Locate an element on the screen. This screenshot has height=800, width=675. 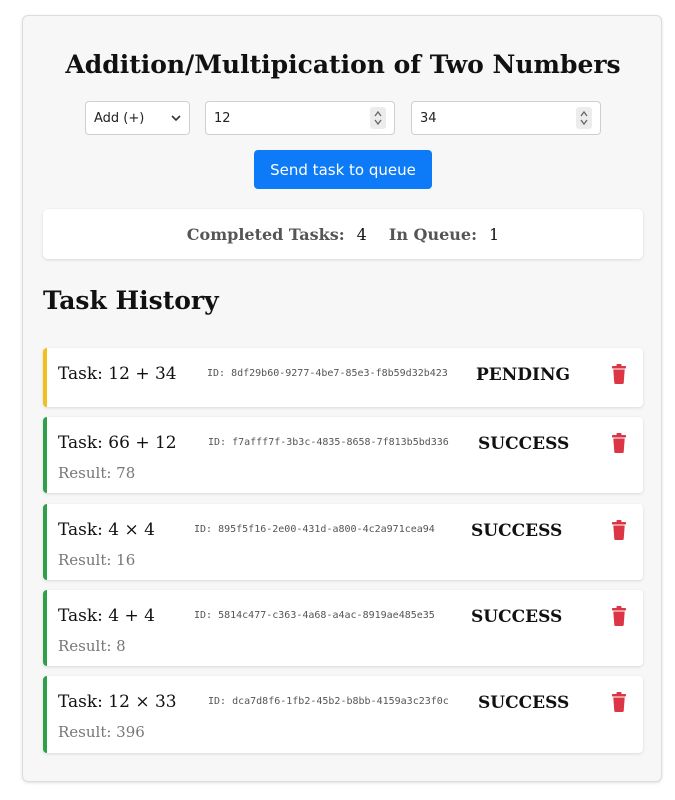
number2-spinner-icon is located at coordinates (584, 118).